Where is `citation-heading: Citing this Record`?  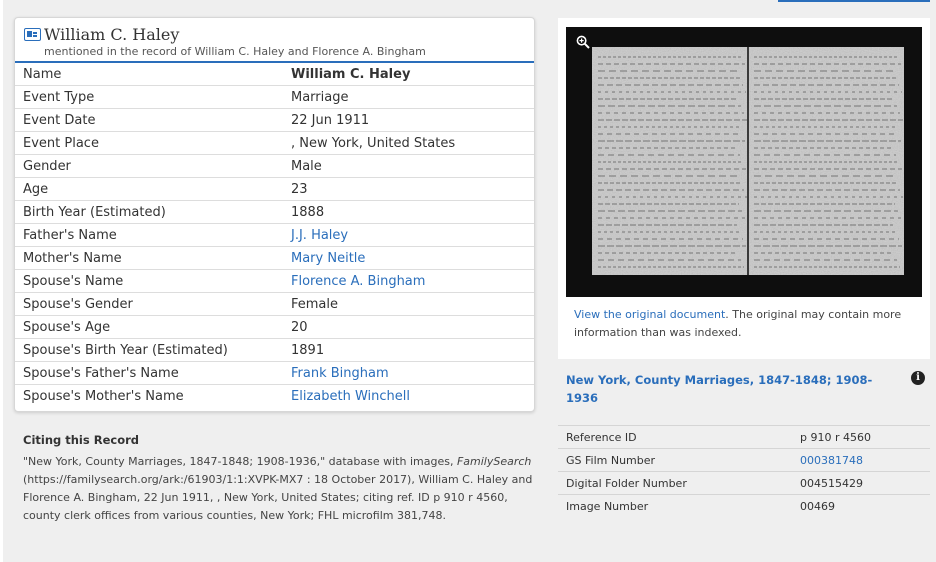
citation-heading: Citing this Record is located at coordinates (81, 440).